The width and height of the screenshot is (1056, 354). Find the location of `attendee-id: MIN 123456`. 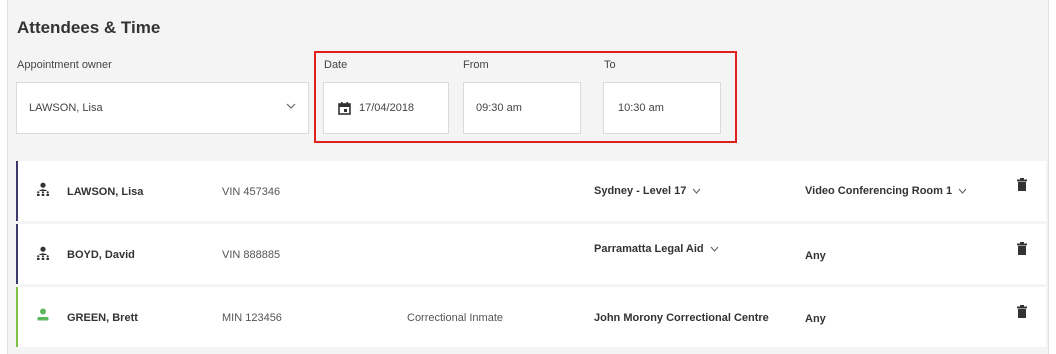

attendee-id: MIN 123456 is located at coordinates (252, 318).